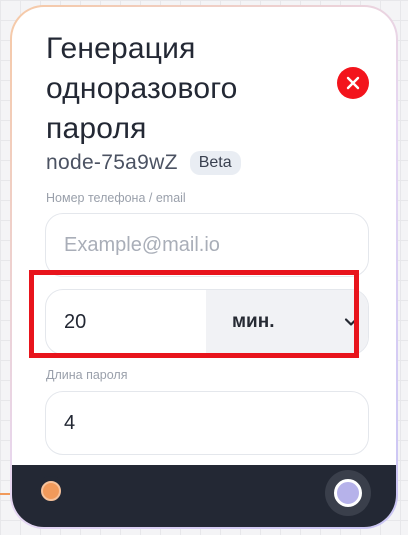 The height and width of the screenshot is (535, 408). What do you see at coordinates (215, 163) in the screenshot?
I see `beta-badge: Beta` at bounding box center [215, 163].